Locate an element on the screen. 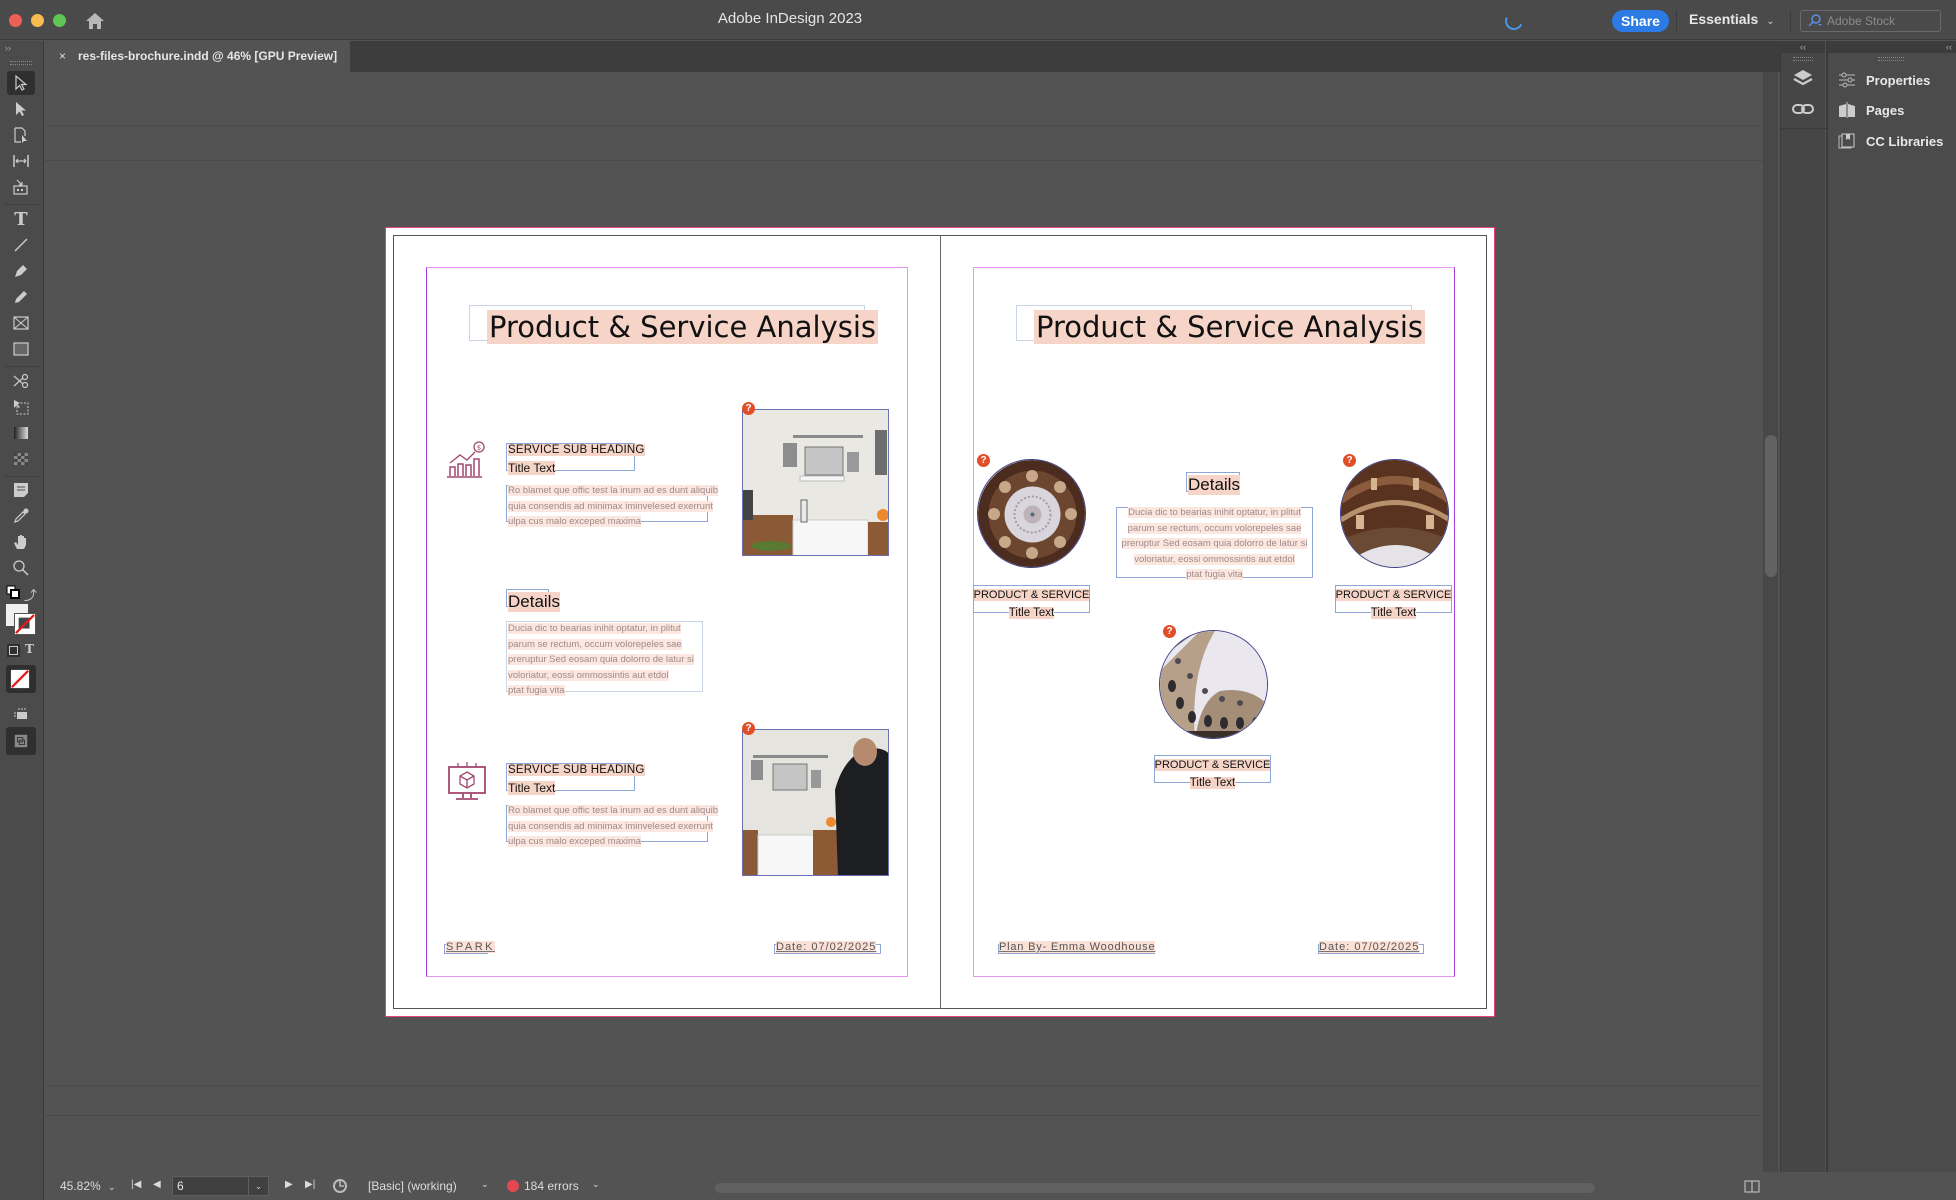 This screenshot has width=1956, height=1200. right-page-title: Product & Service Analysis is located at coordinates (1230, 327).